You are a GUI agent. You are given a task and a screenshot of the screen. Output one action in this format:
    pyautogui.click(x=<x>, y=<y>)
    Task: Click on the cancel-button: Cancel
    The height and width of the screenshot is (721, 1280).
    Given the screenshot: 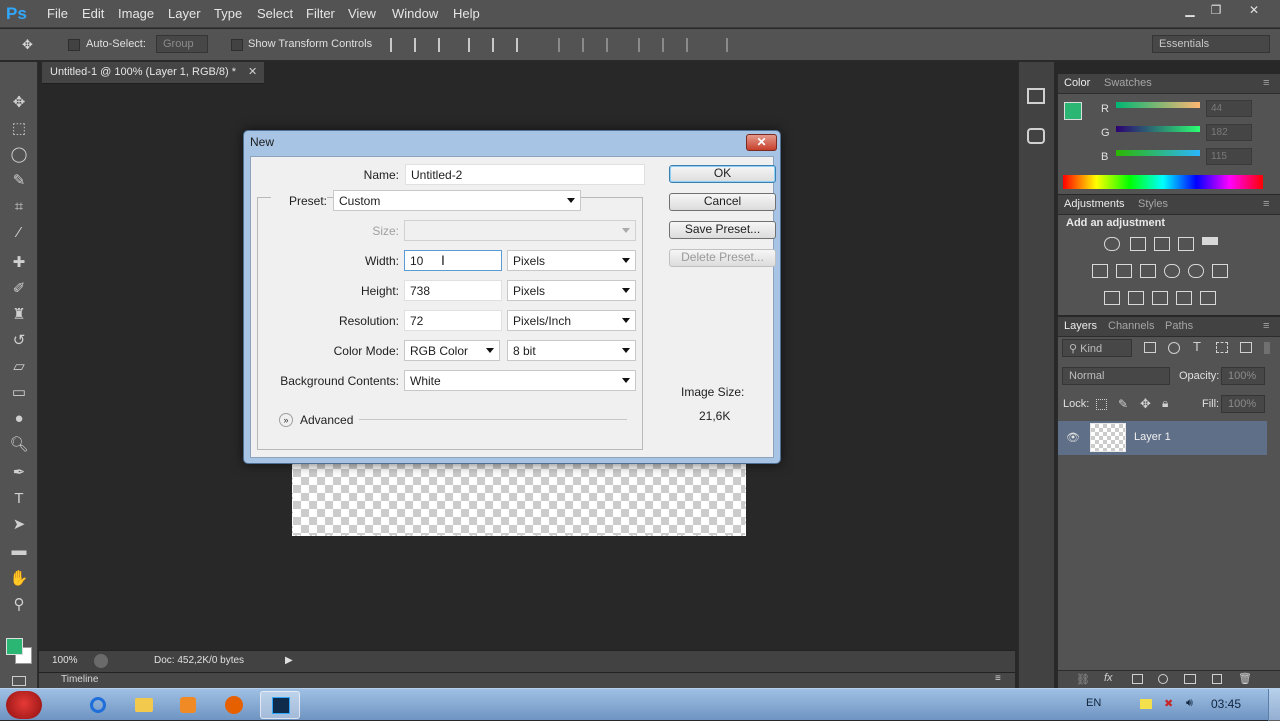 What is the action you would take?
    pyautogui.click(x=722, y=202)
    